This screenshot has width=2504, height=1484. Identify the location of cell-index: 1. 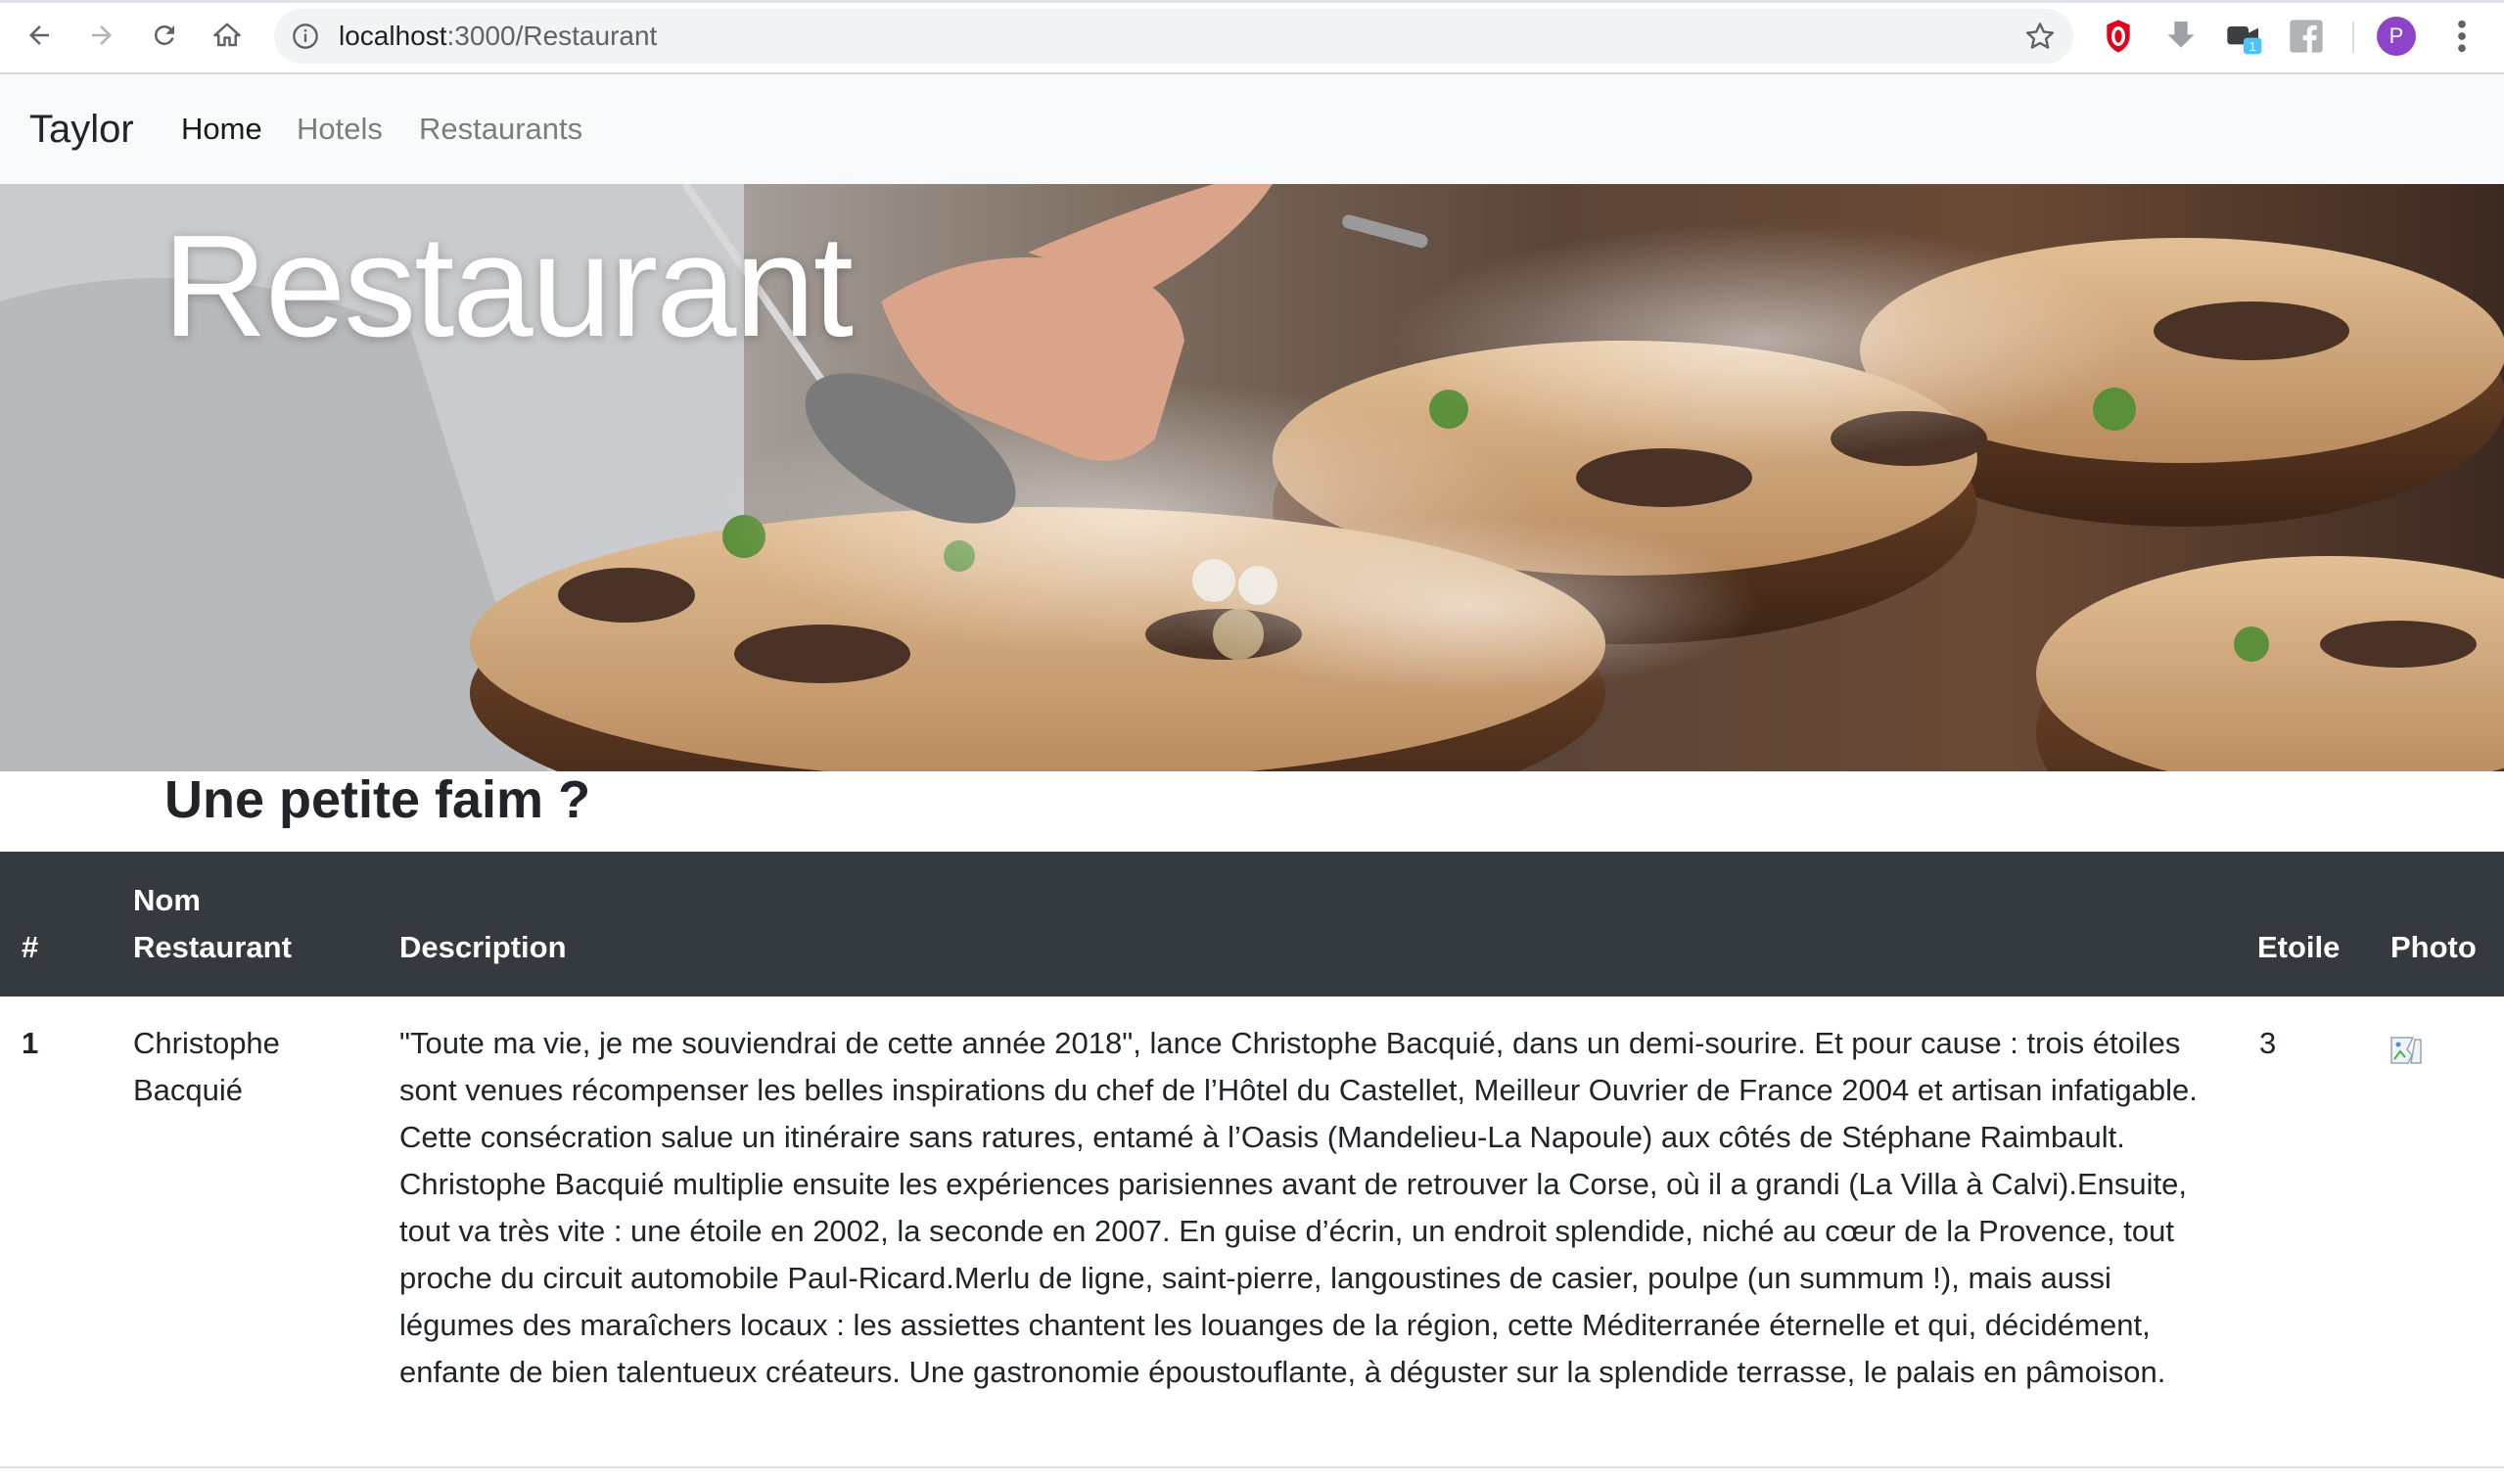
(31, 1043).